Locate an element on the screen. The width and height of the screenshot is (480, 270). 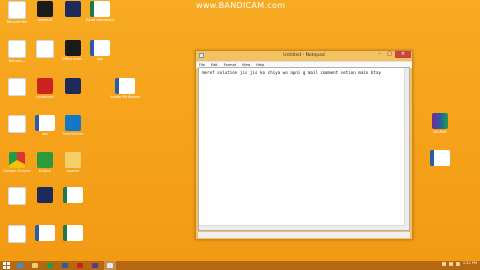
excel-icon-2-glyph is located at coordinates (73, 195).